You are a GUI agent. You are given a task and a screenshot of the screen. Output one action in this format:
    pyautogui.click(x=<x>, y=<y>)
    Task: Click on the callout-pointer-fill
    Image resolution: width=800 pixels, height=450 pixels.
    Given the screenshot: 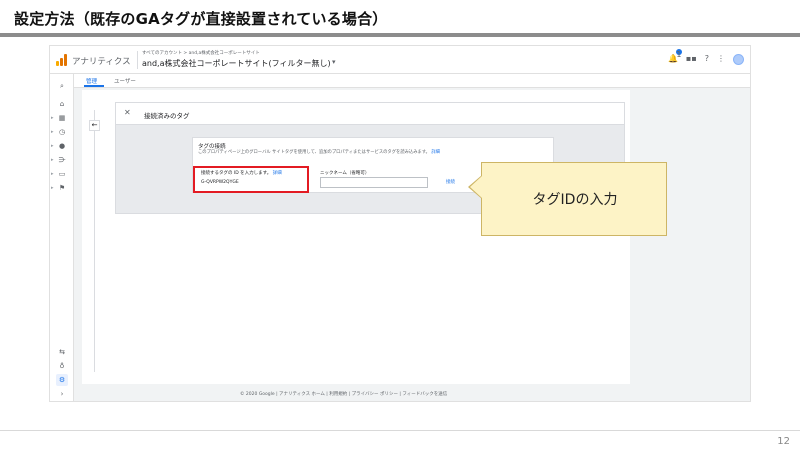 What is the action you would take?
    pyautogui.click(x=476, y=187)
    